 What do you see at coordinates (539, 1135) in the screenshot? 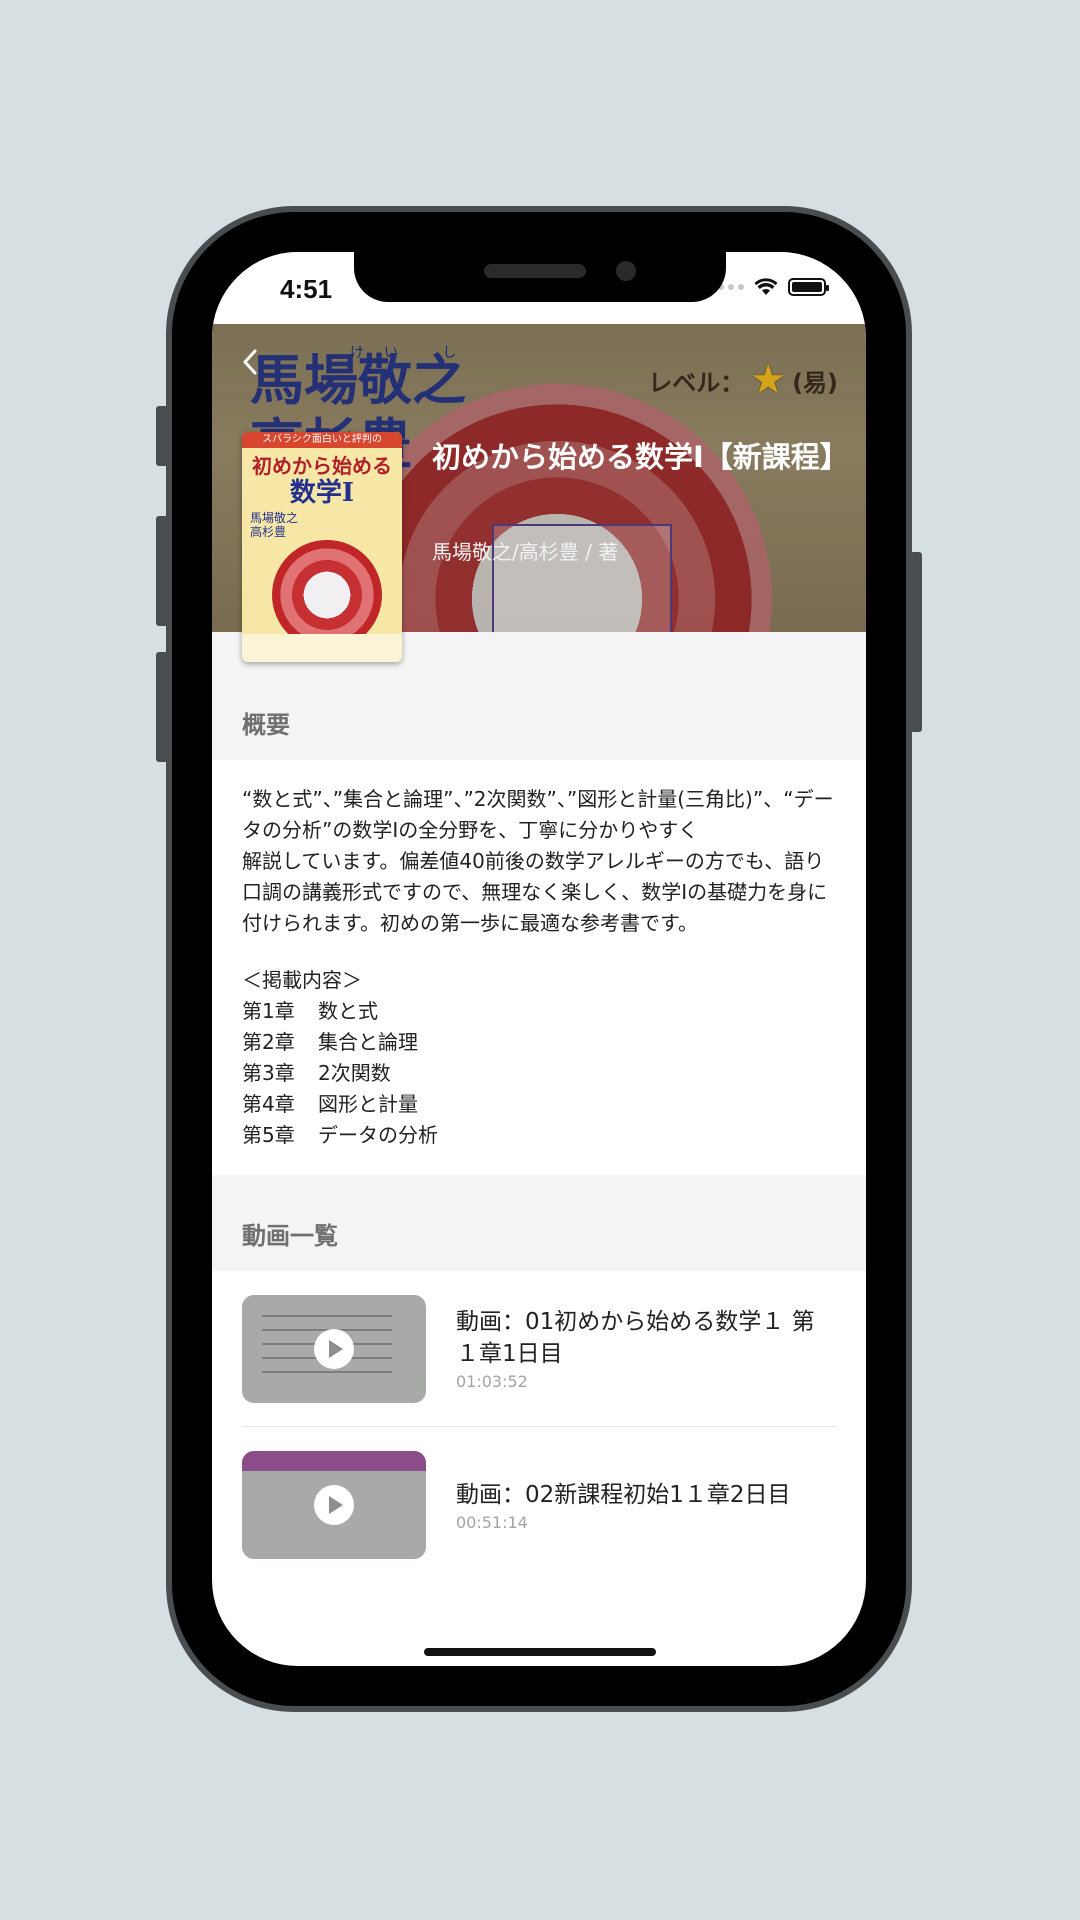
I see `toc-row: 第5章 データの分析` at bounding box center [539, 1135].